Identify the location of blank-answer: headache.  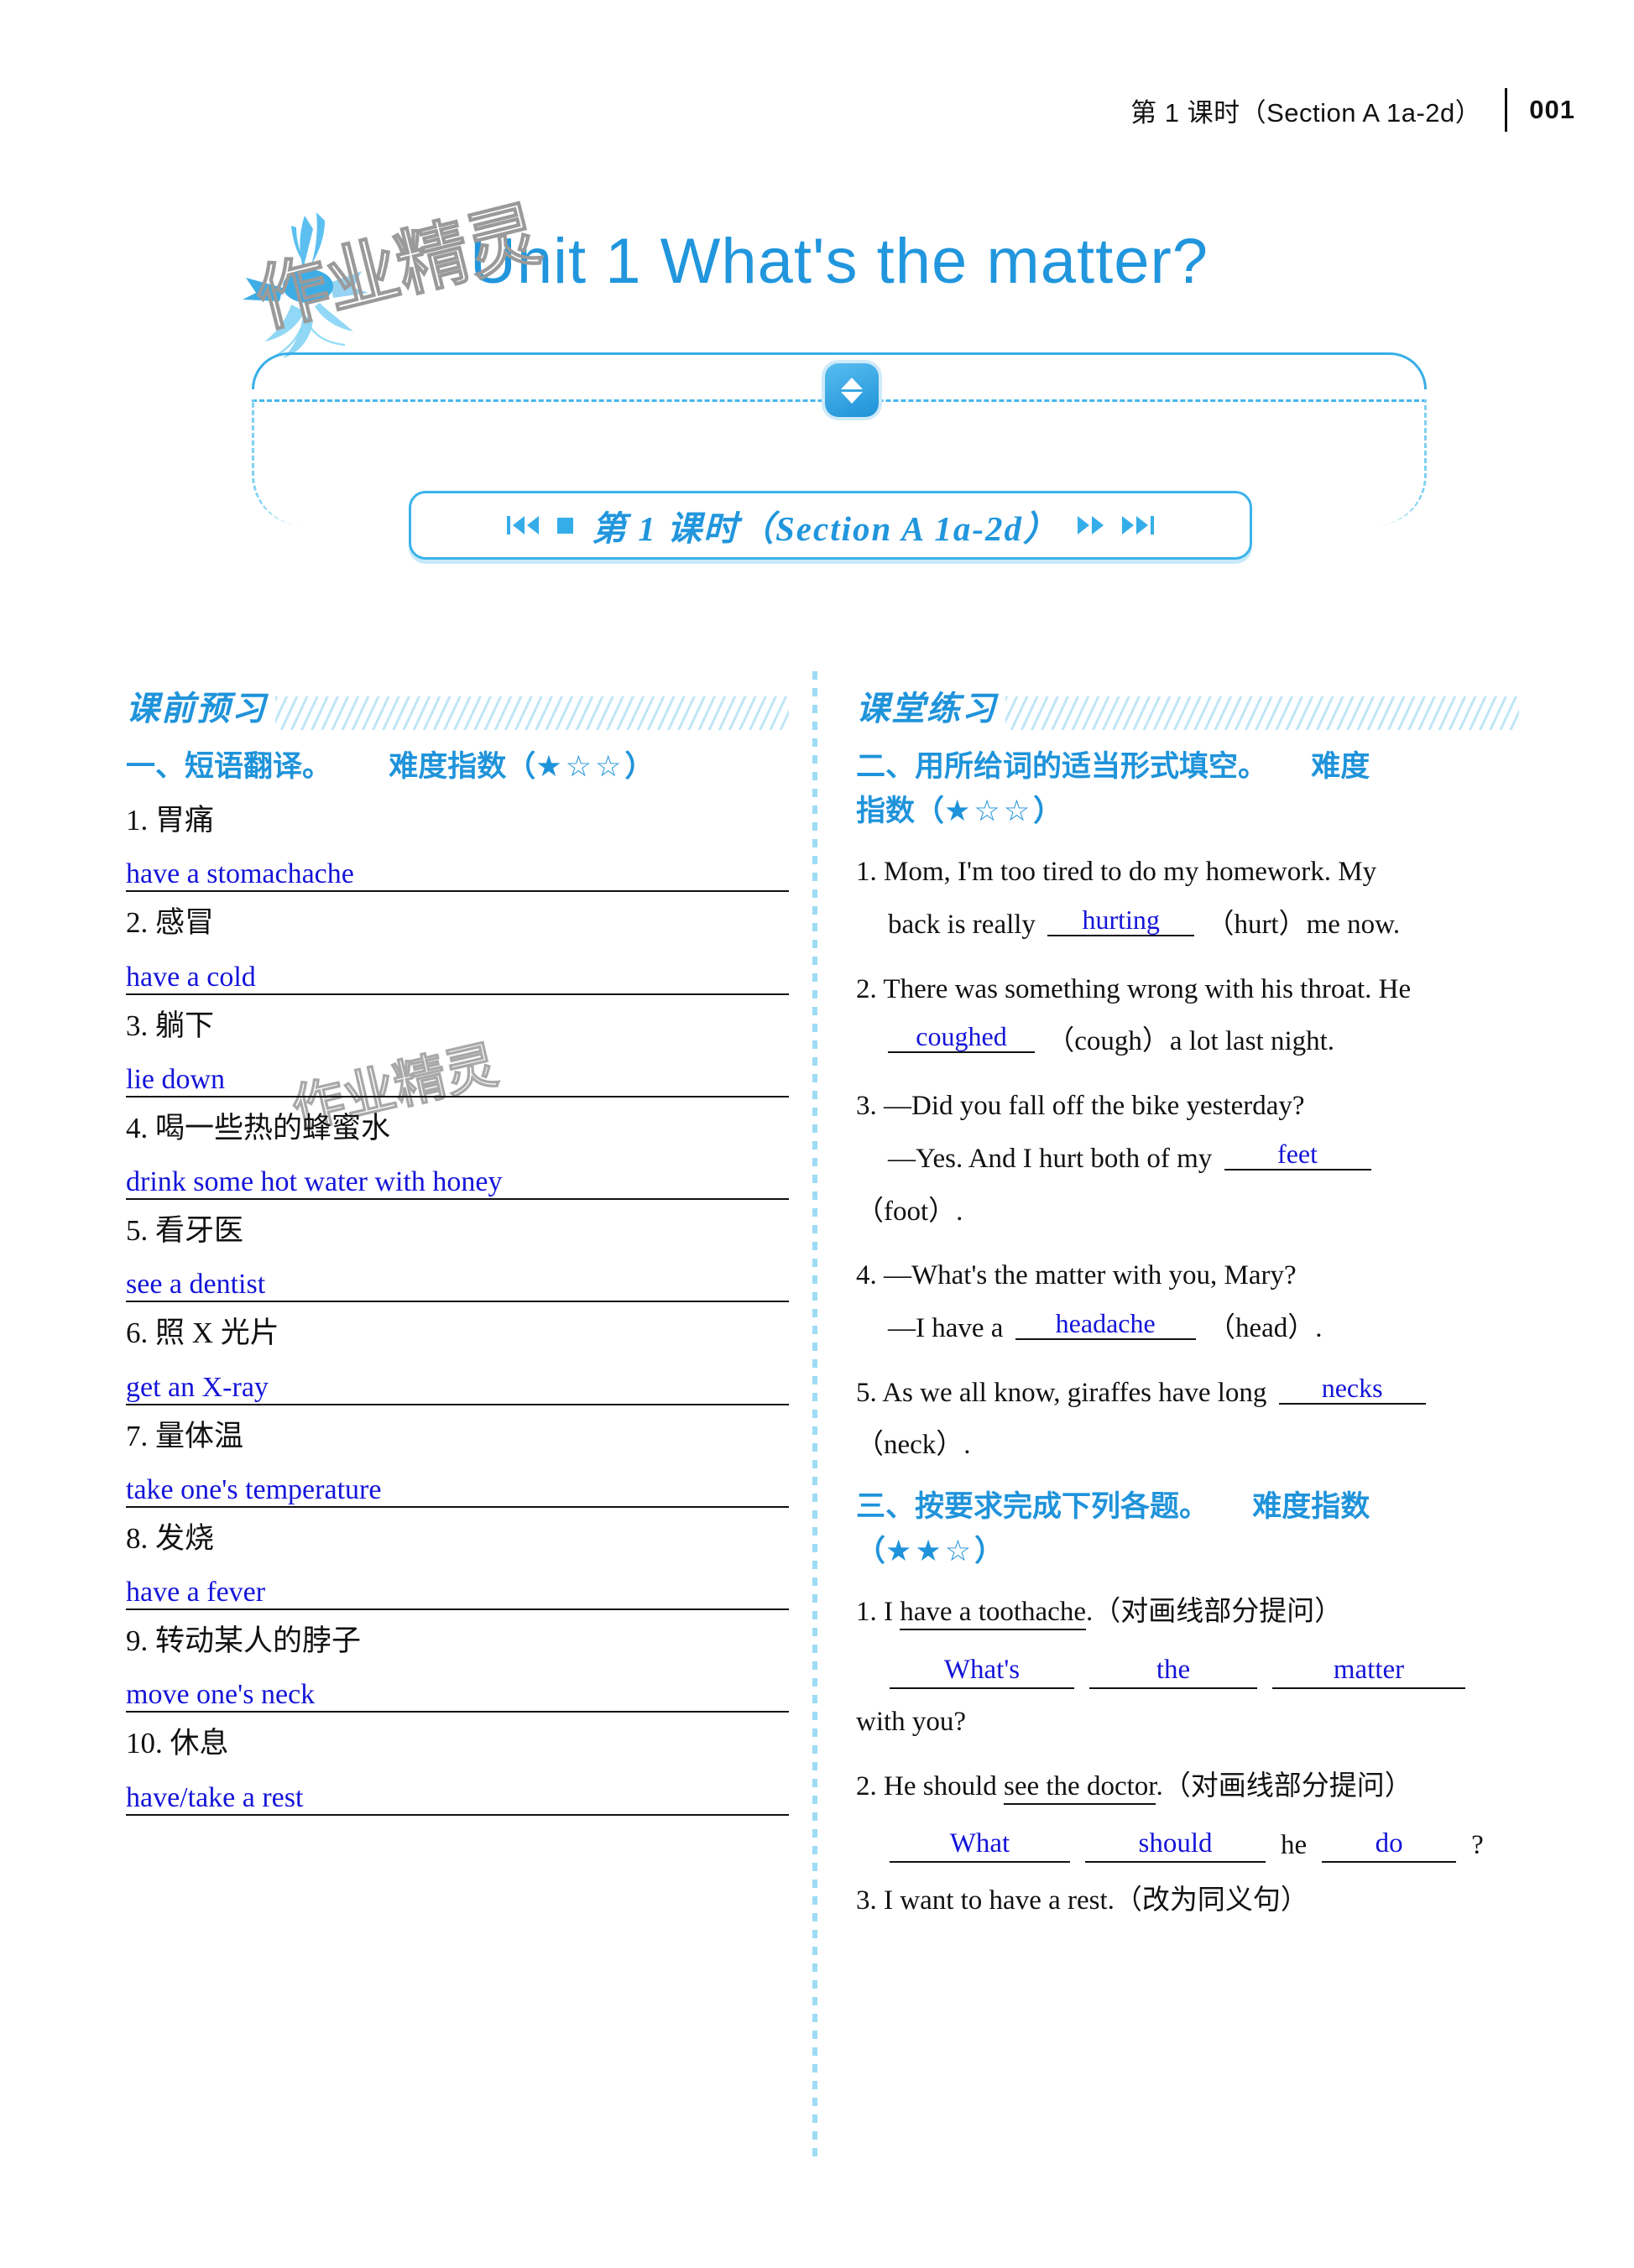
(1105, 1322).